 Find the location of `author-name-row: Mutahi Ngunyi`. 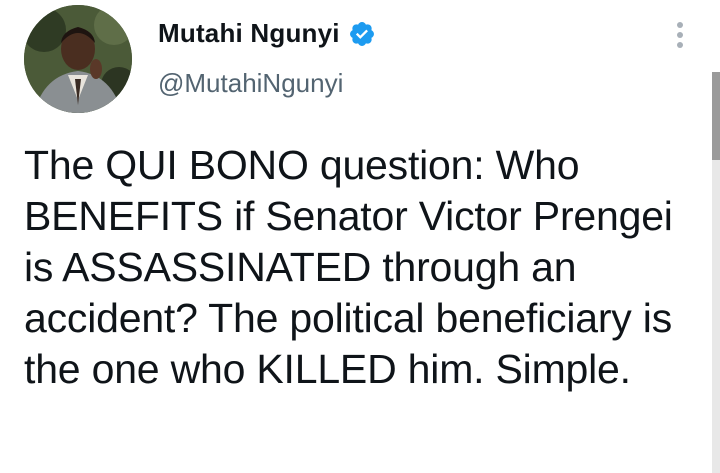

author-name-row: Mutahi Ngunyi is located at coordinates (267, 33).